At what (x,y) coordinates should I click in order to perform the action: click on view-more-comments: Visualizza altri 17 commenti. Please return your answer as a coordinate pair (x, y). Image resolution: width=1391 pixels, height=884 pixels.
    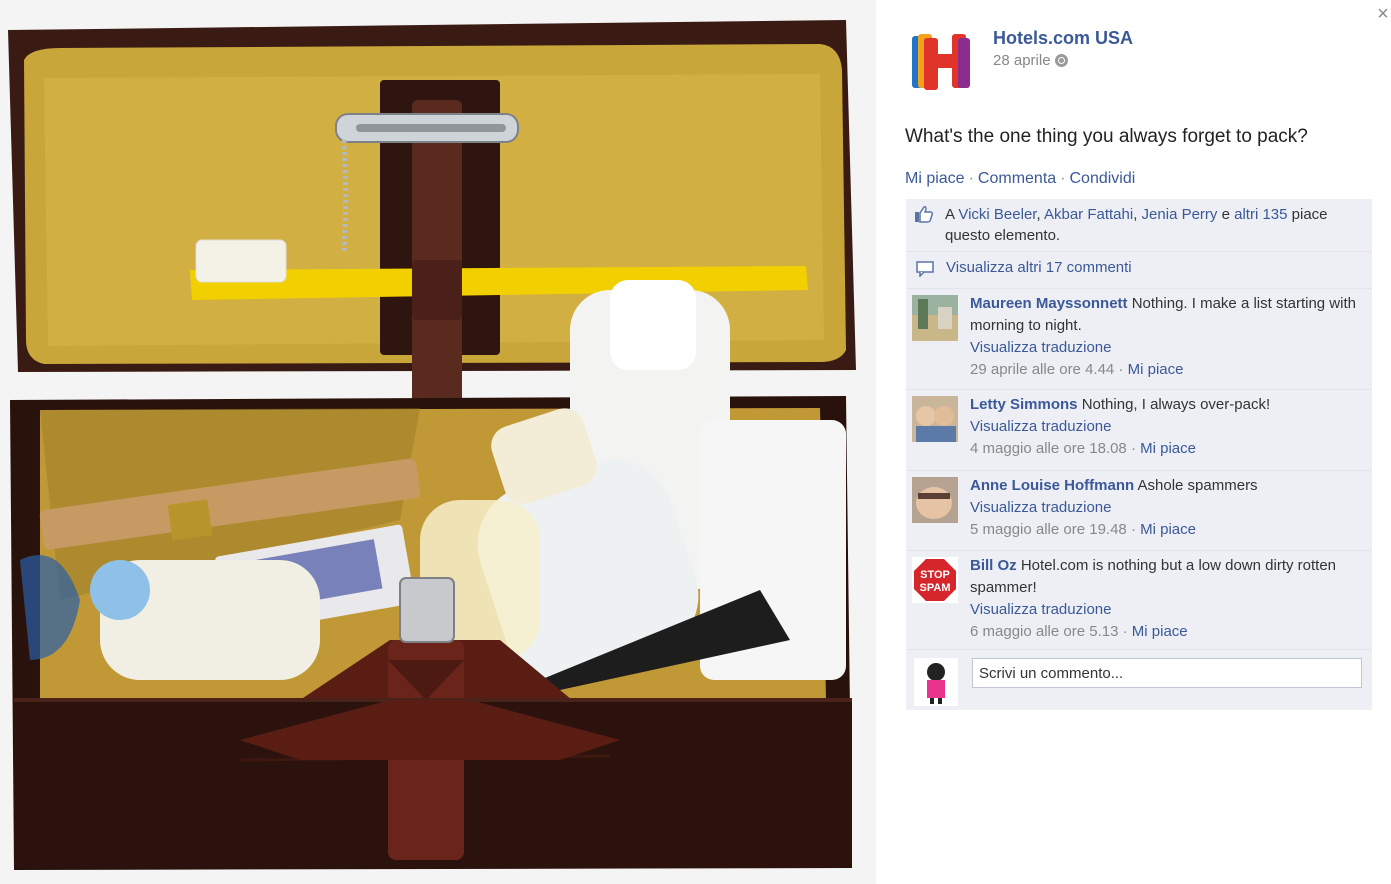
    Looking at the image, I should click on (1139, 270).